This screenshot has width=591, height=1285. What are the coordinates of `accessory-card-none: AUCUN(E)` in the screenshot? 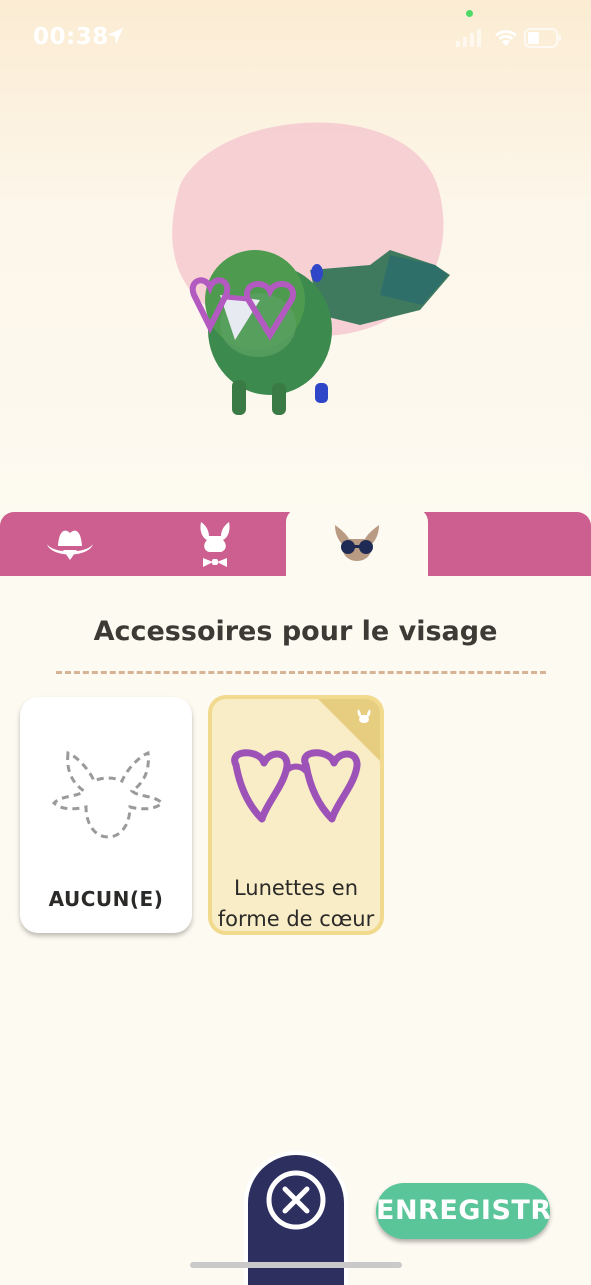 It's located at (106, 815).